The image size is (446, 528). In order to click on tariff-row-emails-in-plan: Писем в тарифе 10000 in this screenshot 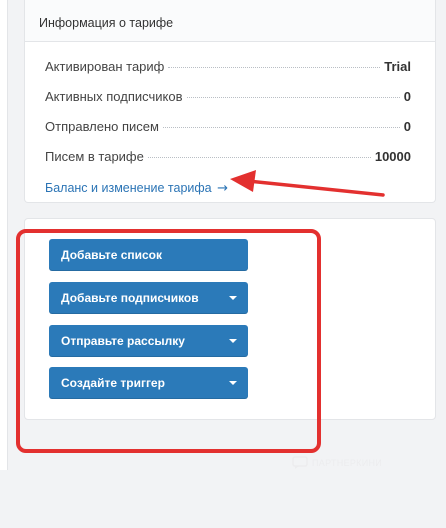, I will do `click(228, 164)`.